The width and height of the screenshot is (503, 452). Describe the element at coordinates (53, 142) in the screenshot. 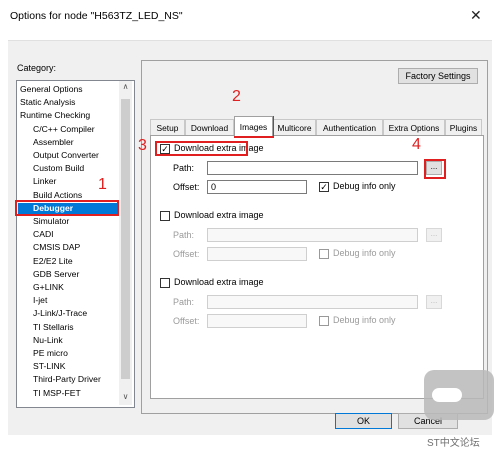

I see `category-item: Assembler` at that location.